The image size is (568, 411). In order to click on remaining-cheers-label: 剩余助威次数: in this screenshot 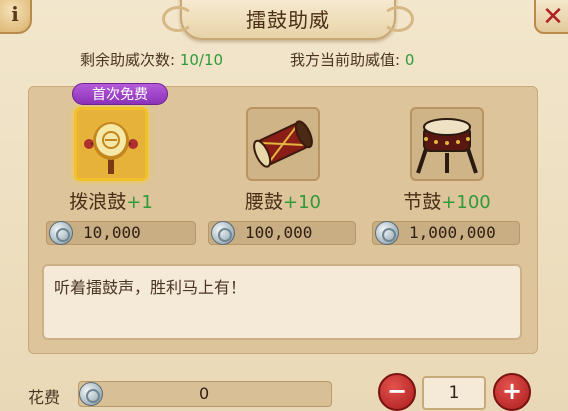, I will do `click(128, 60)`.